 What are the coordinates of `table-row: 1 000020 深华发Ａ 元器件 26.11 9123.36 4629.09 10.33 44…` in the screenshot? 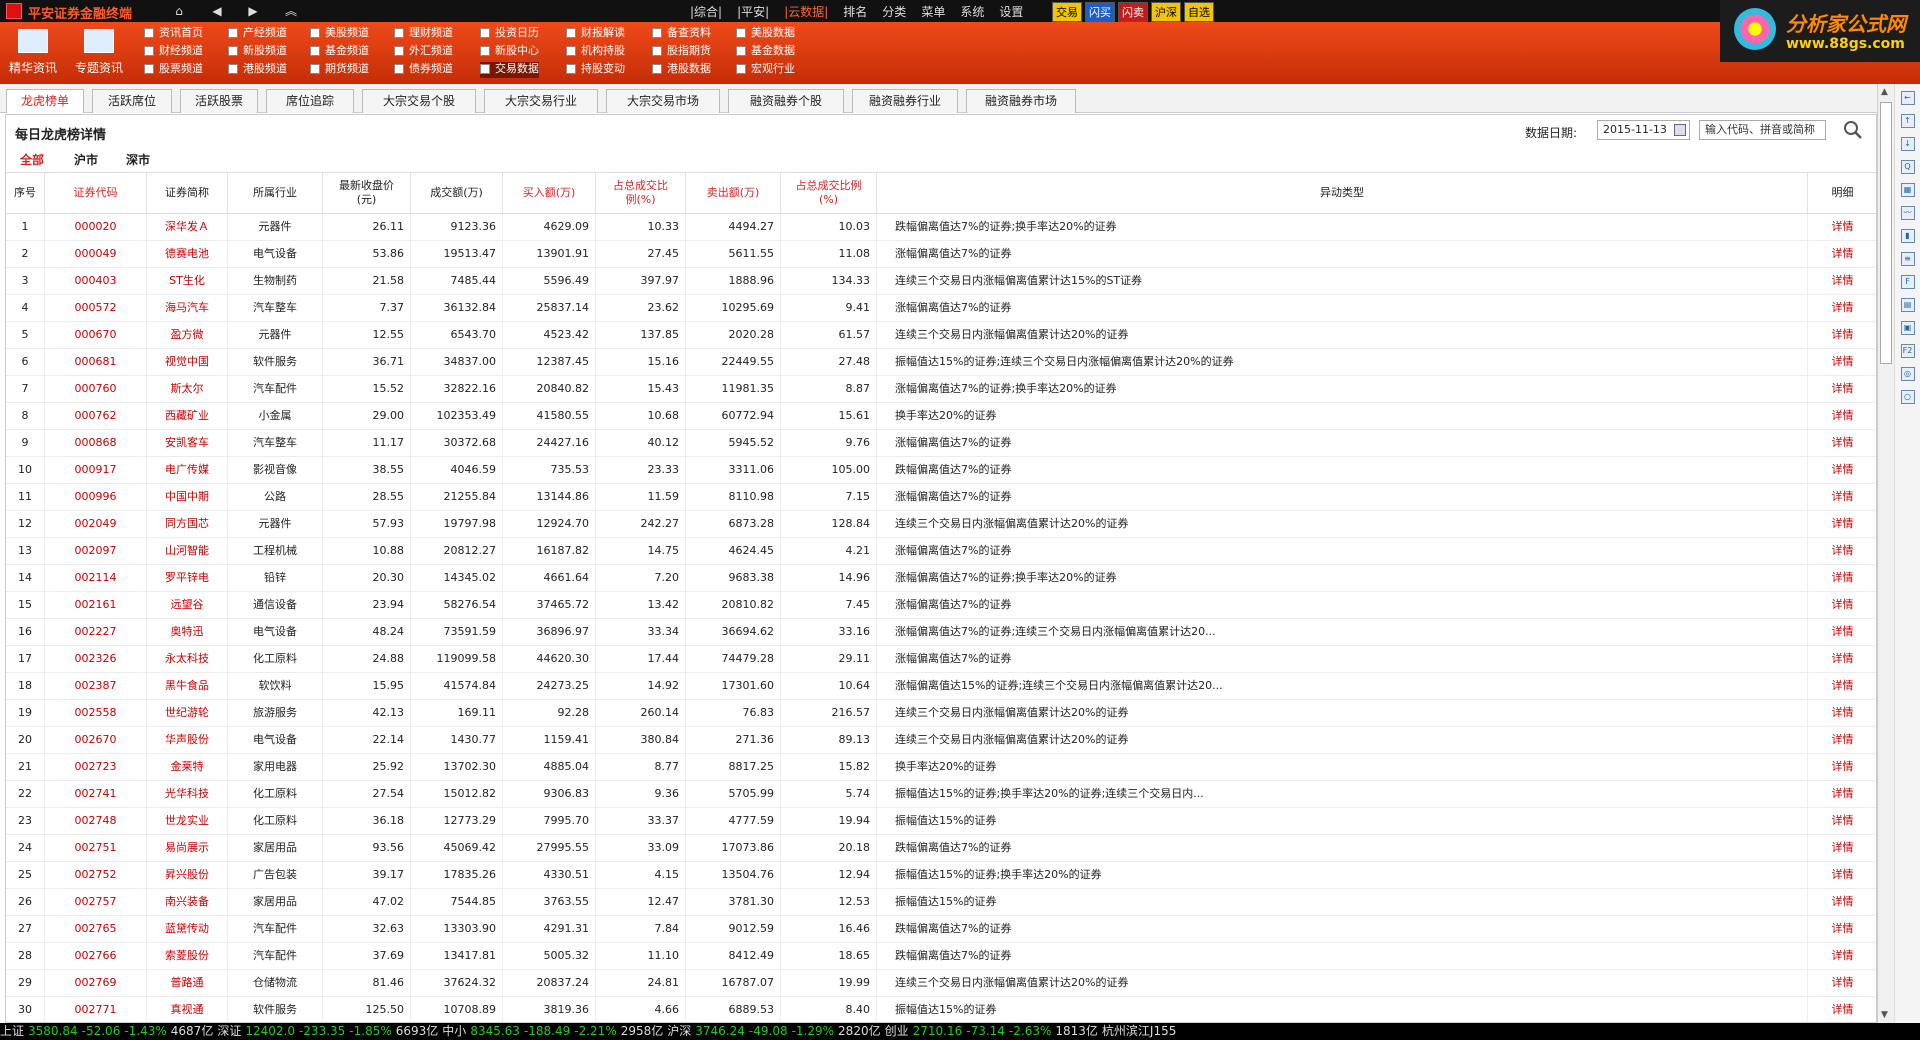 It's located at (941, 227).